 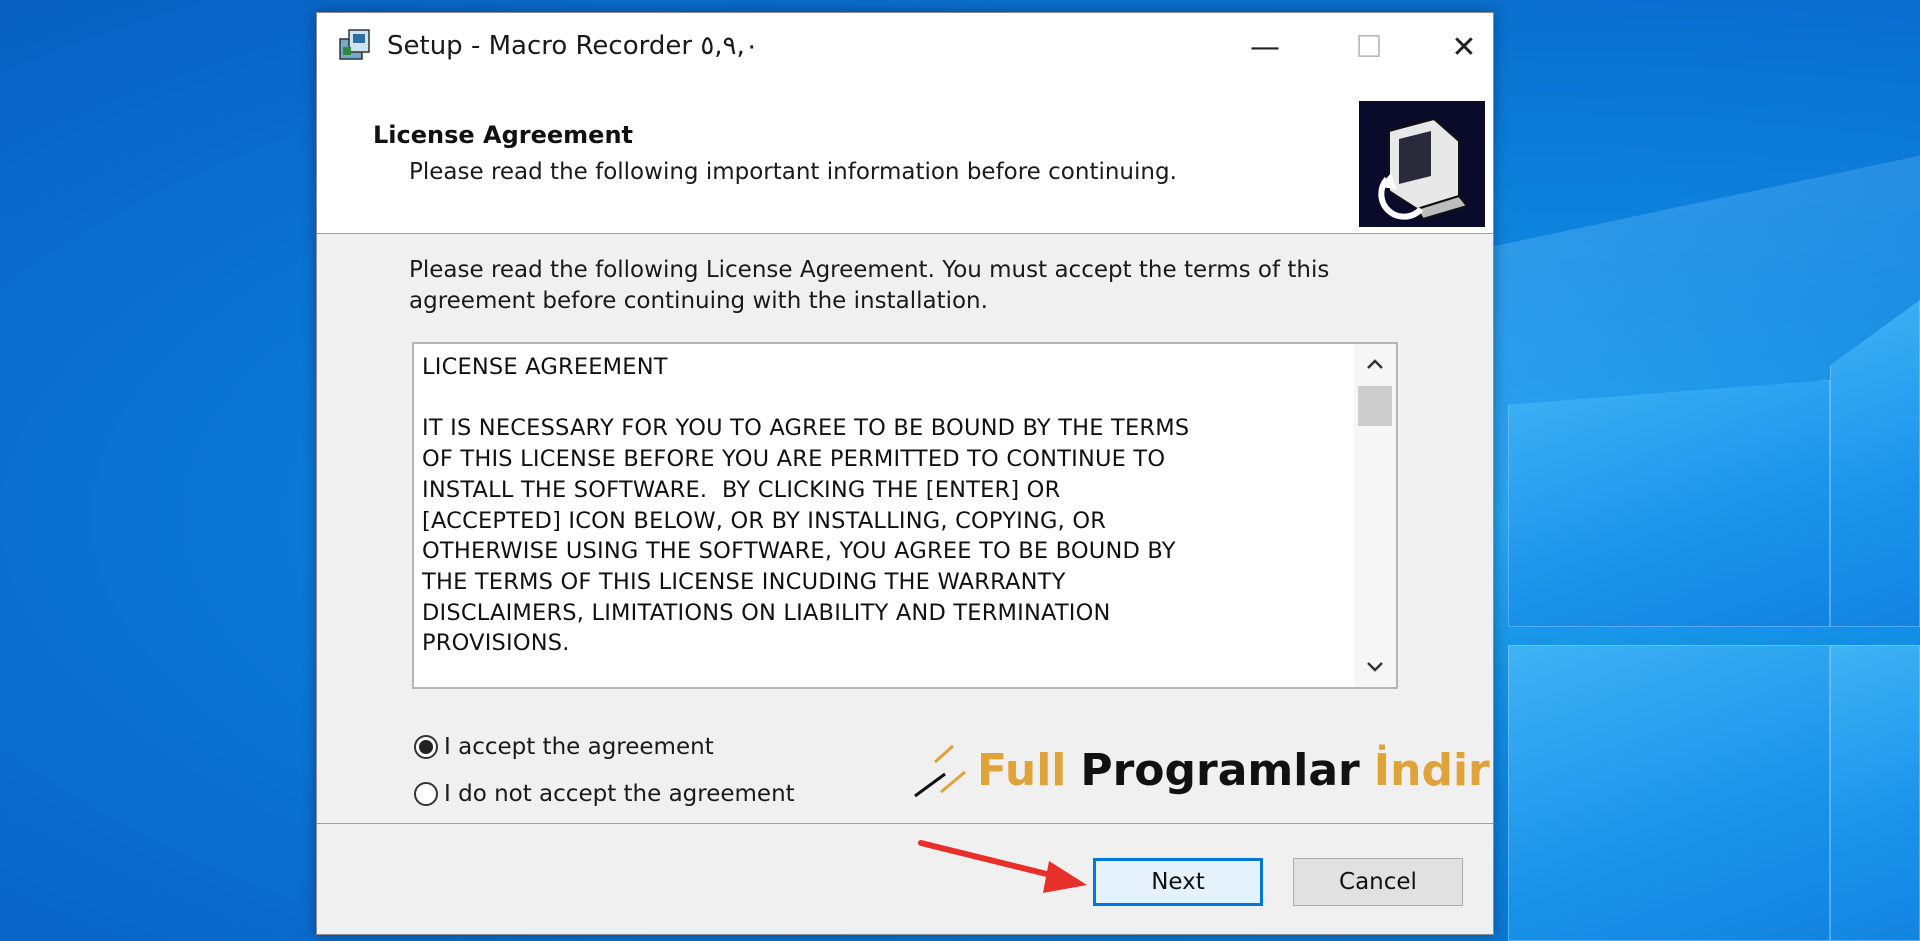 What do you see at coordinates (1022, 770) in the screenshot?
I see `watermark-text-full: Full` at bounding box center [1022, 770].